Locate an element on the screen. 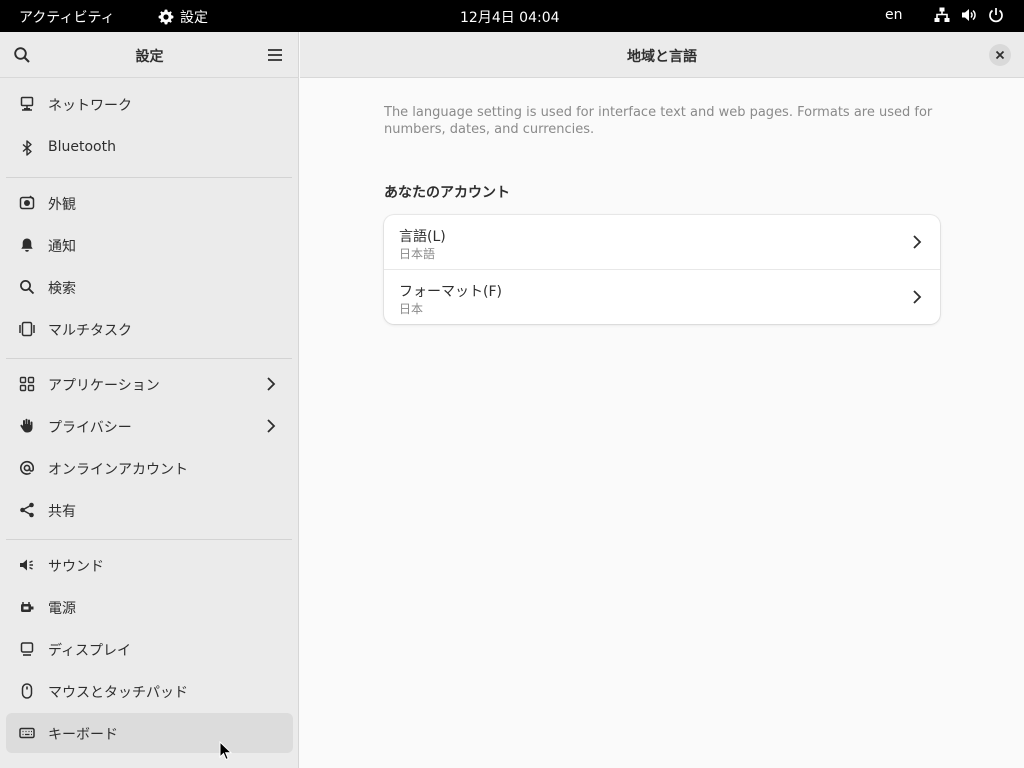 Image resolution: width=1024 pixels, height=768 pixels. sidebar-item-label: マルチタスク is located at coordinates (90, 331).